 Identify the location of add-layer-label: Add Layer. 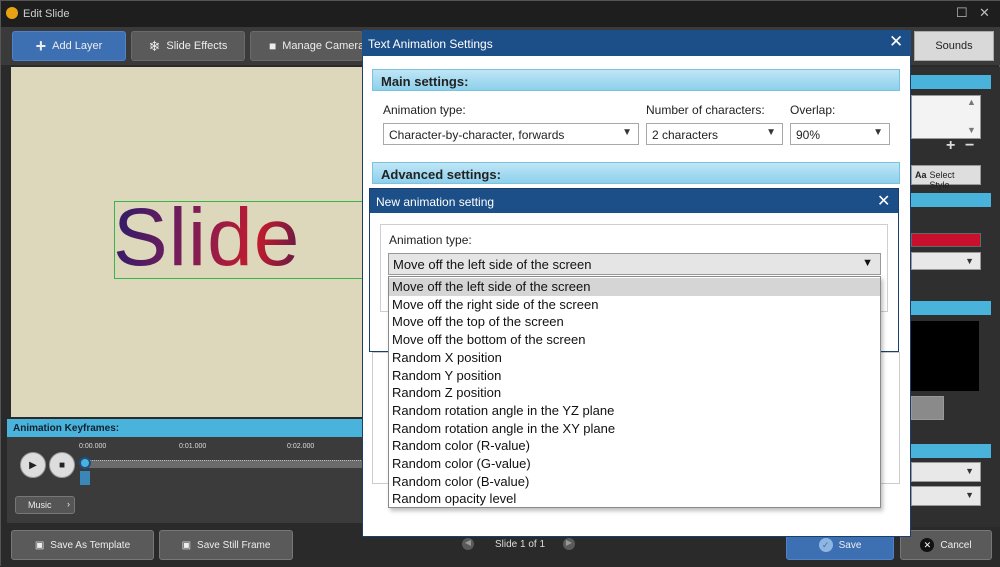
(77, 46).